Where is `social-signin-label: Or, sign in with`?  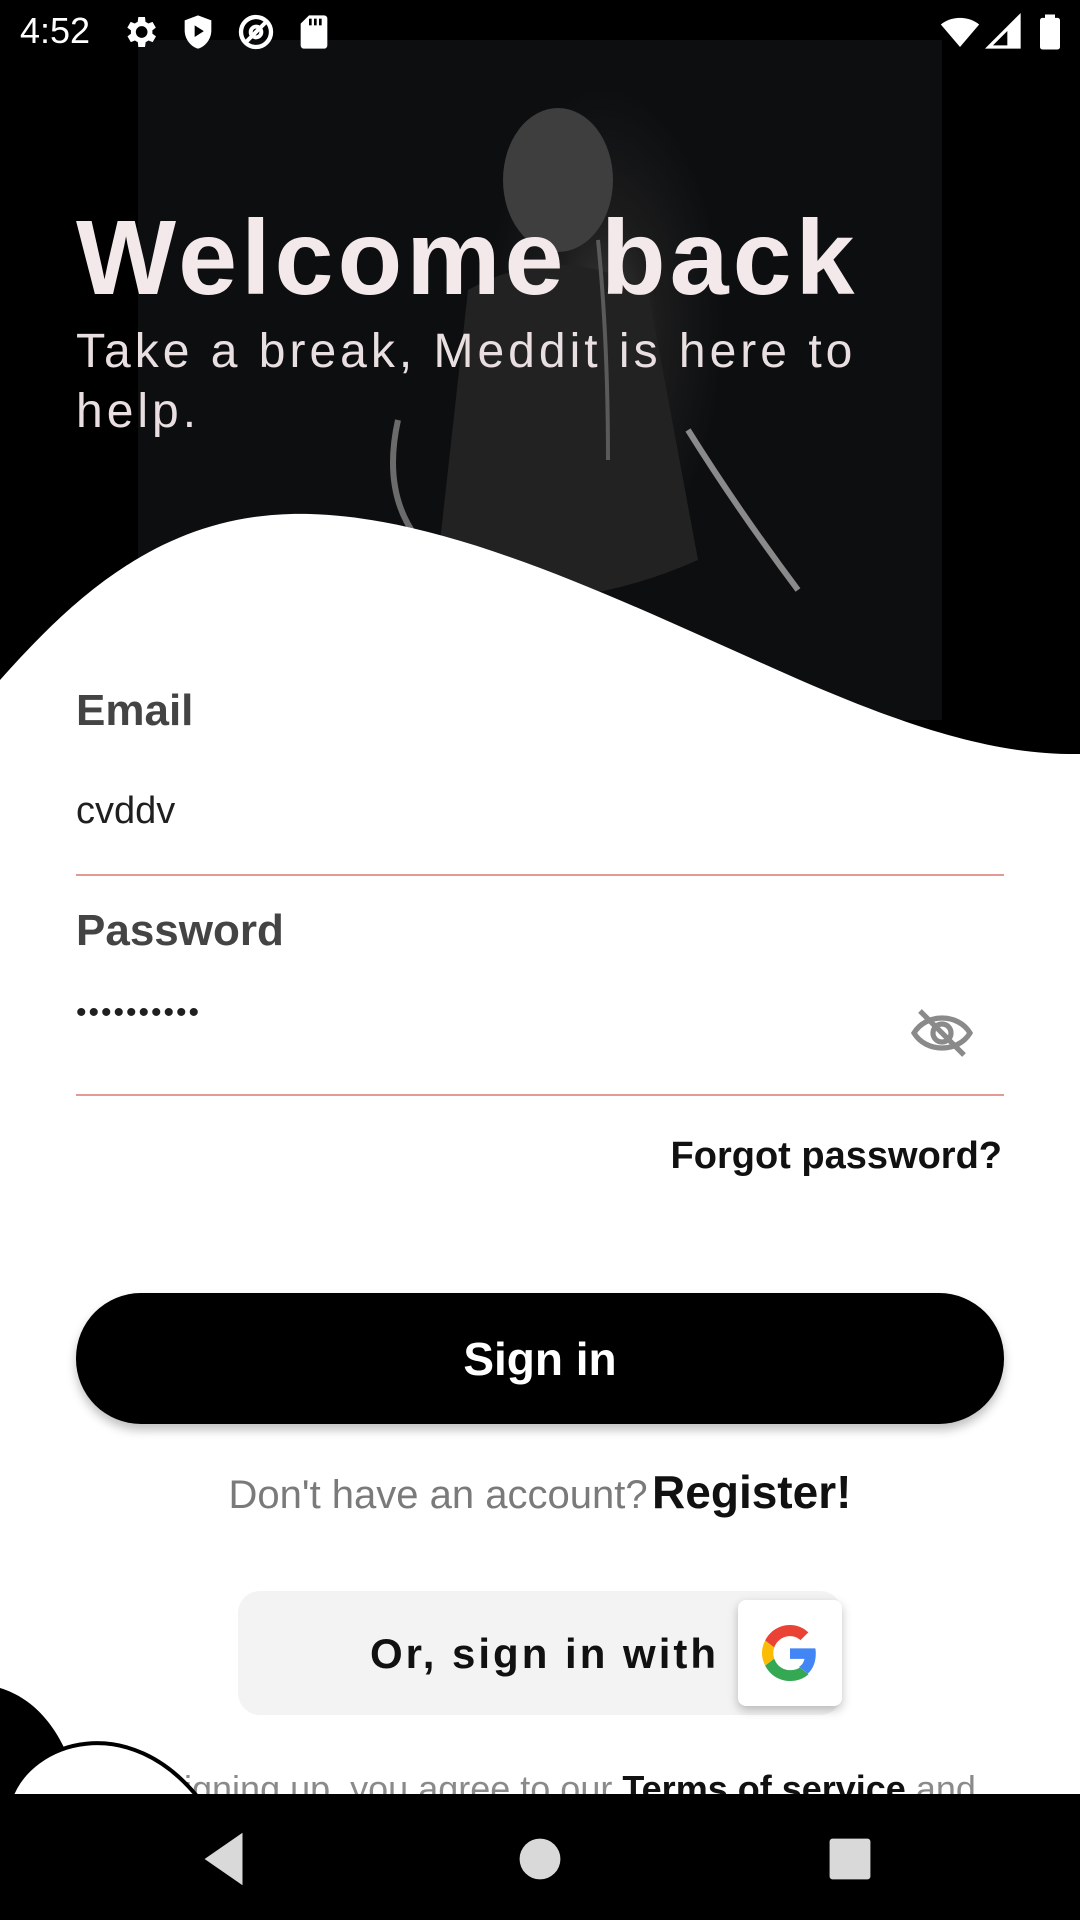 social-signin-label: Or, sign in with is located at coordinates (545, 1653).